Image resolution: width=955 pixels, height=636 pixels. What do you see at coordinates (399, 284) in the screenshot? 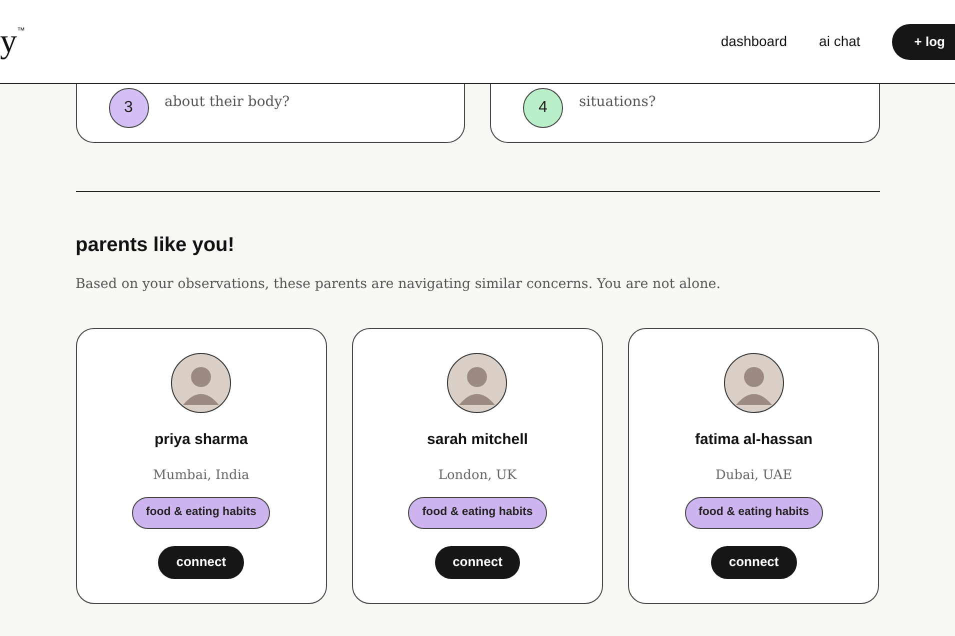
I see `section-description: Based on your observations, these parents are navigating similar concerns. You are not alone.` at bounding box center [399, 284].